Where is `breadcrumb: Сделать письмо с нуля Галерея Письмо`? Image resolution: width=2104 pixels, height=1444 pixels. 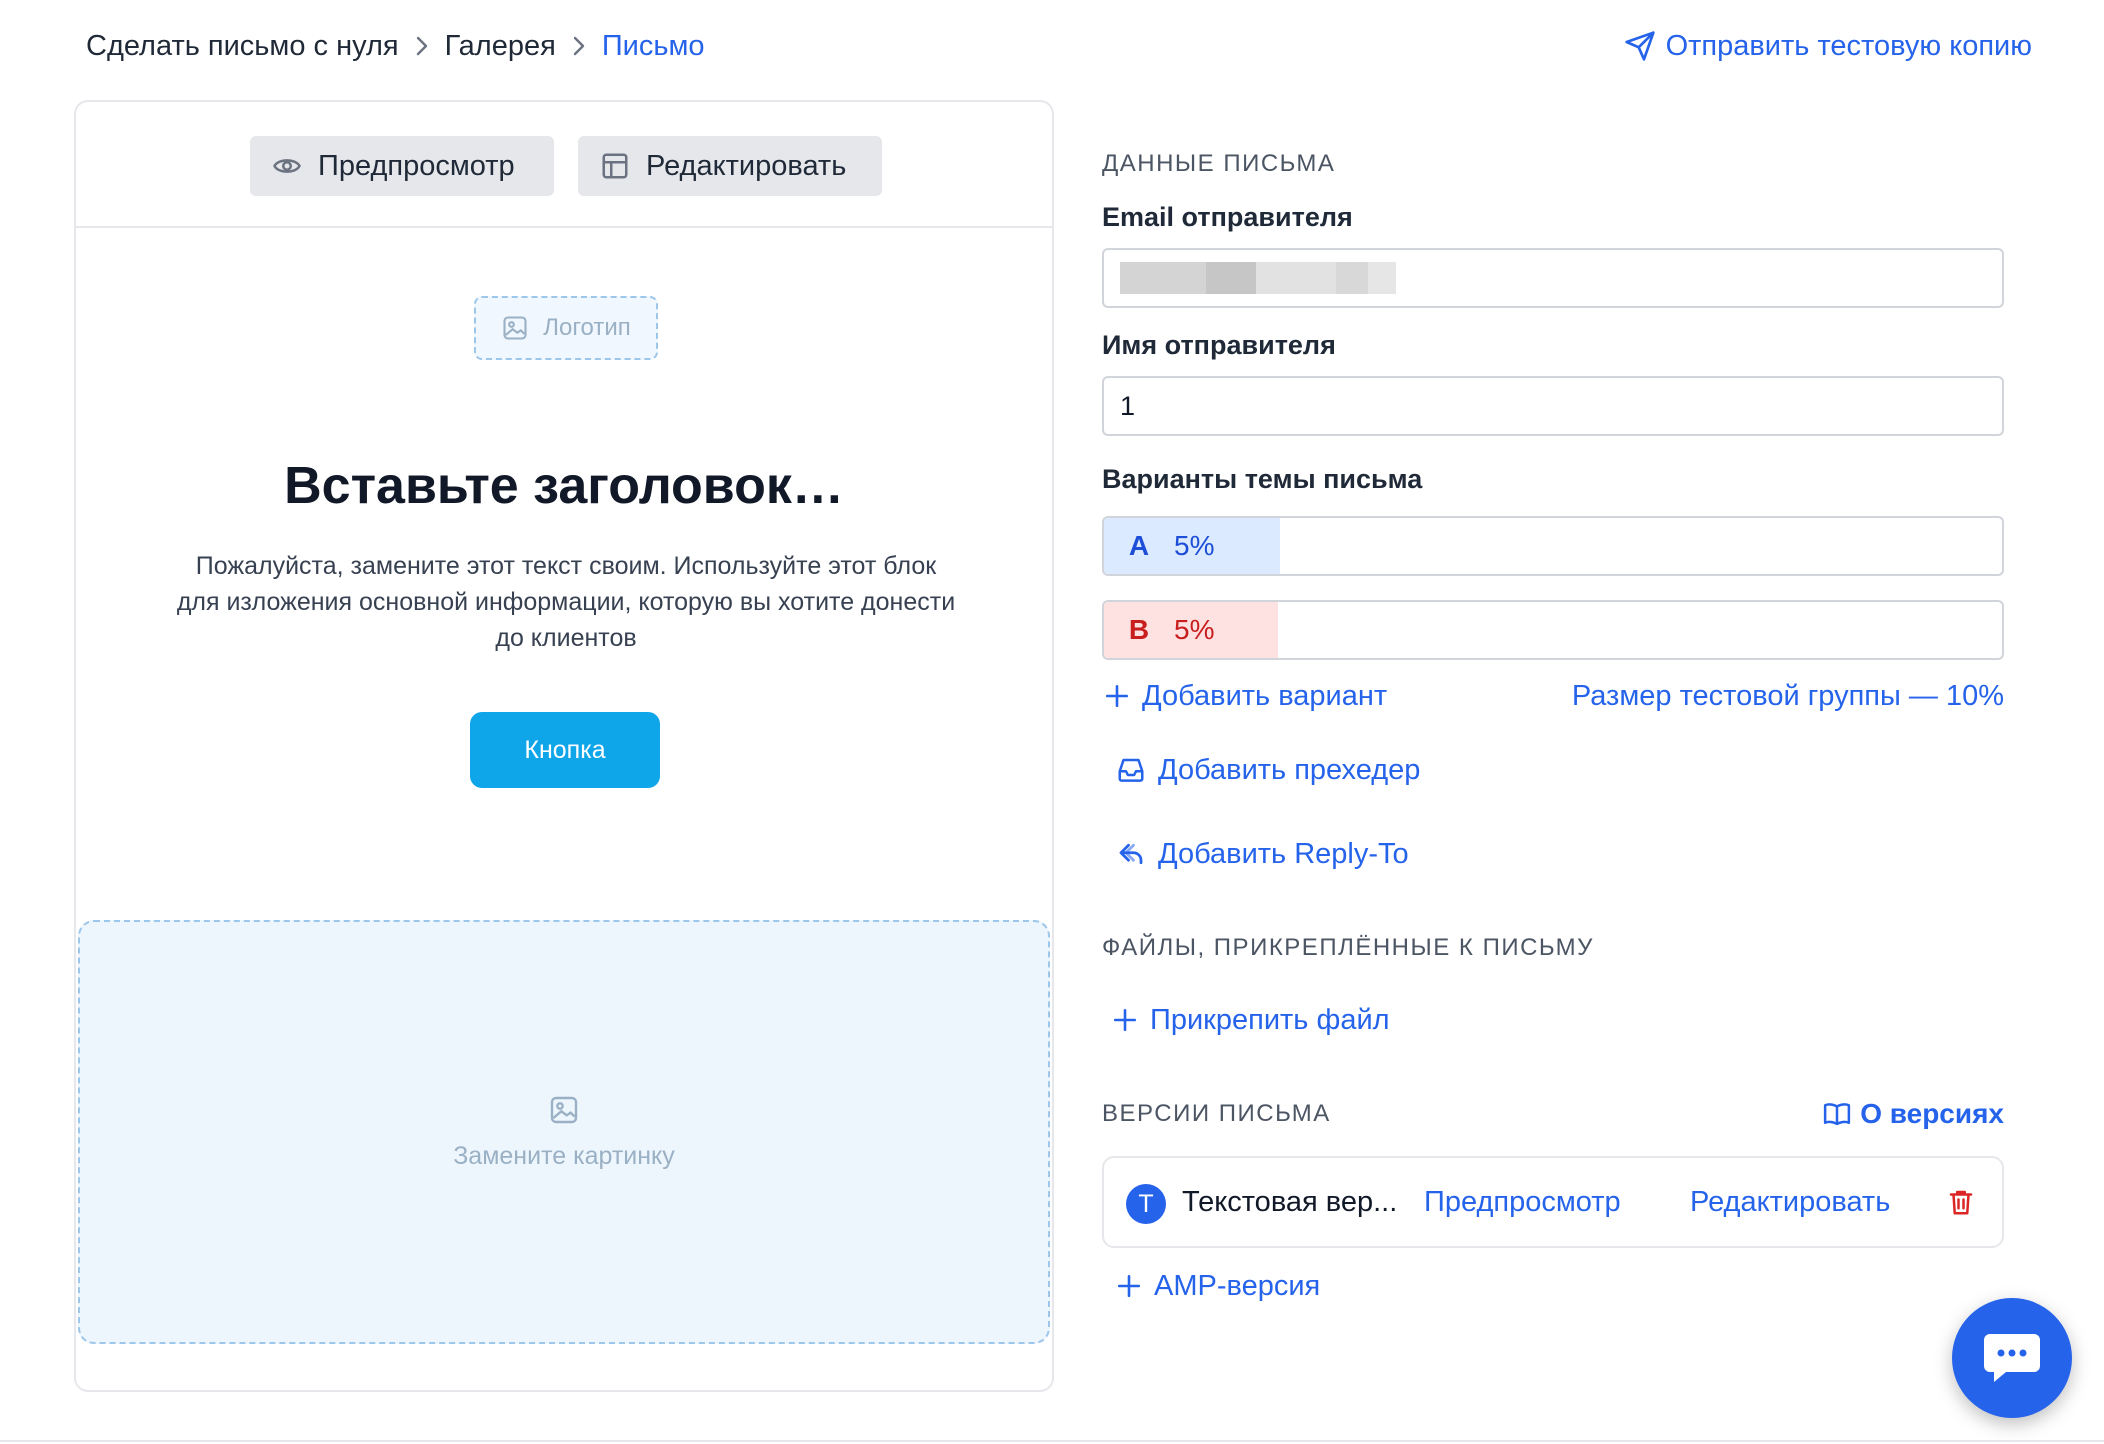 breadcrumb: Сделать письмо с нуля Галерея Письмо is located at coordinates (395, 46).